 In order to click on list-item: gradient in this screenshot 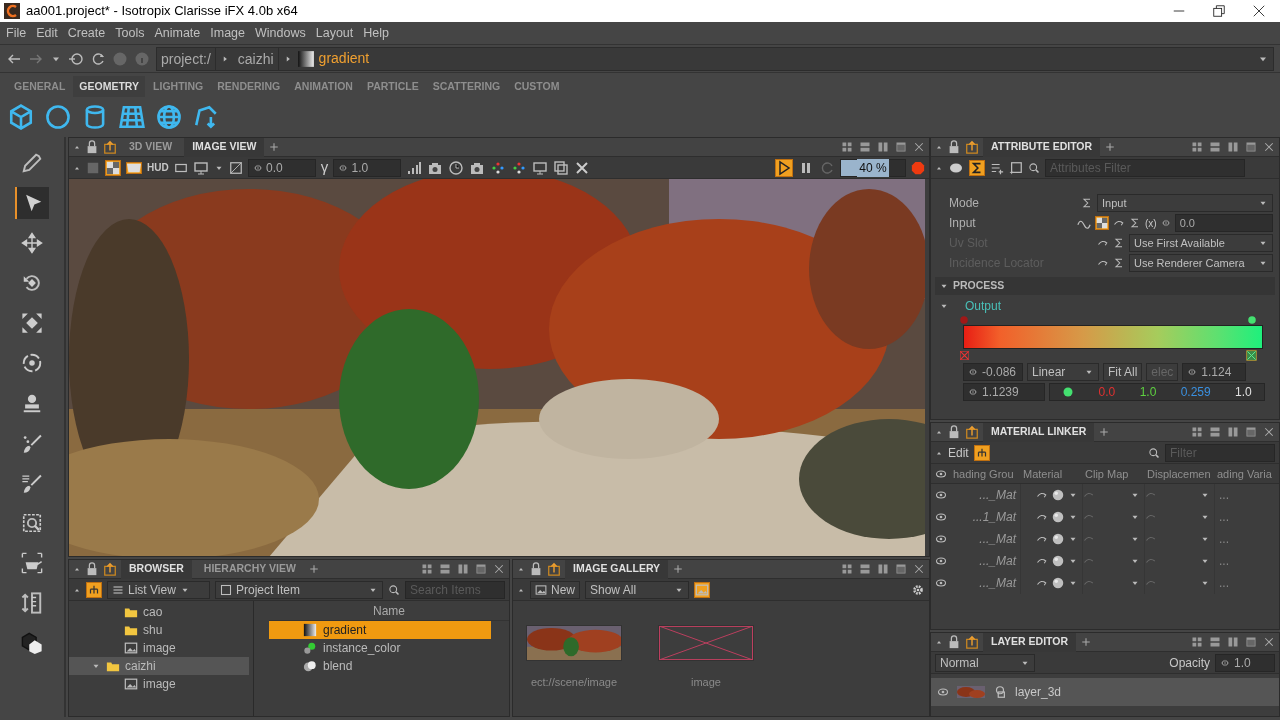, I will do `click(380, 630)`.